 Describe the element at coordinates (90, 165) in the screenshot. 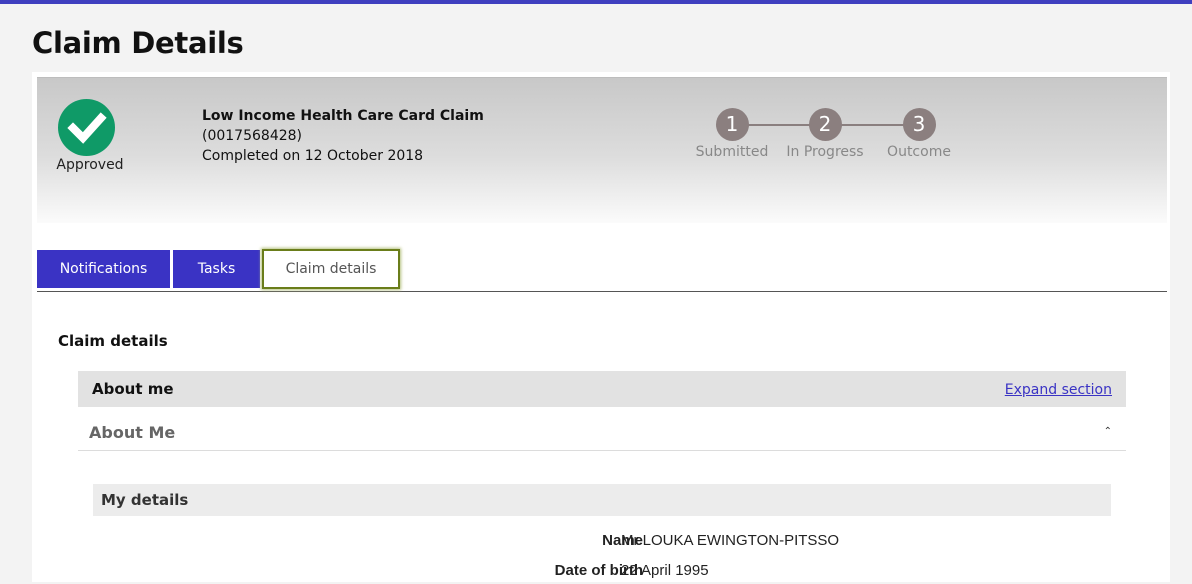

I see `status-label: Approved` at that location.